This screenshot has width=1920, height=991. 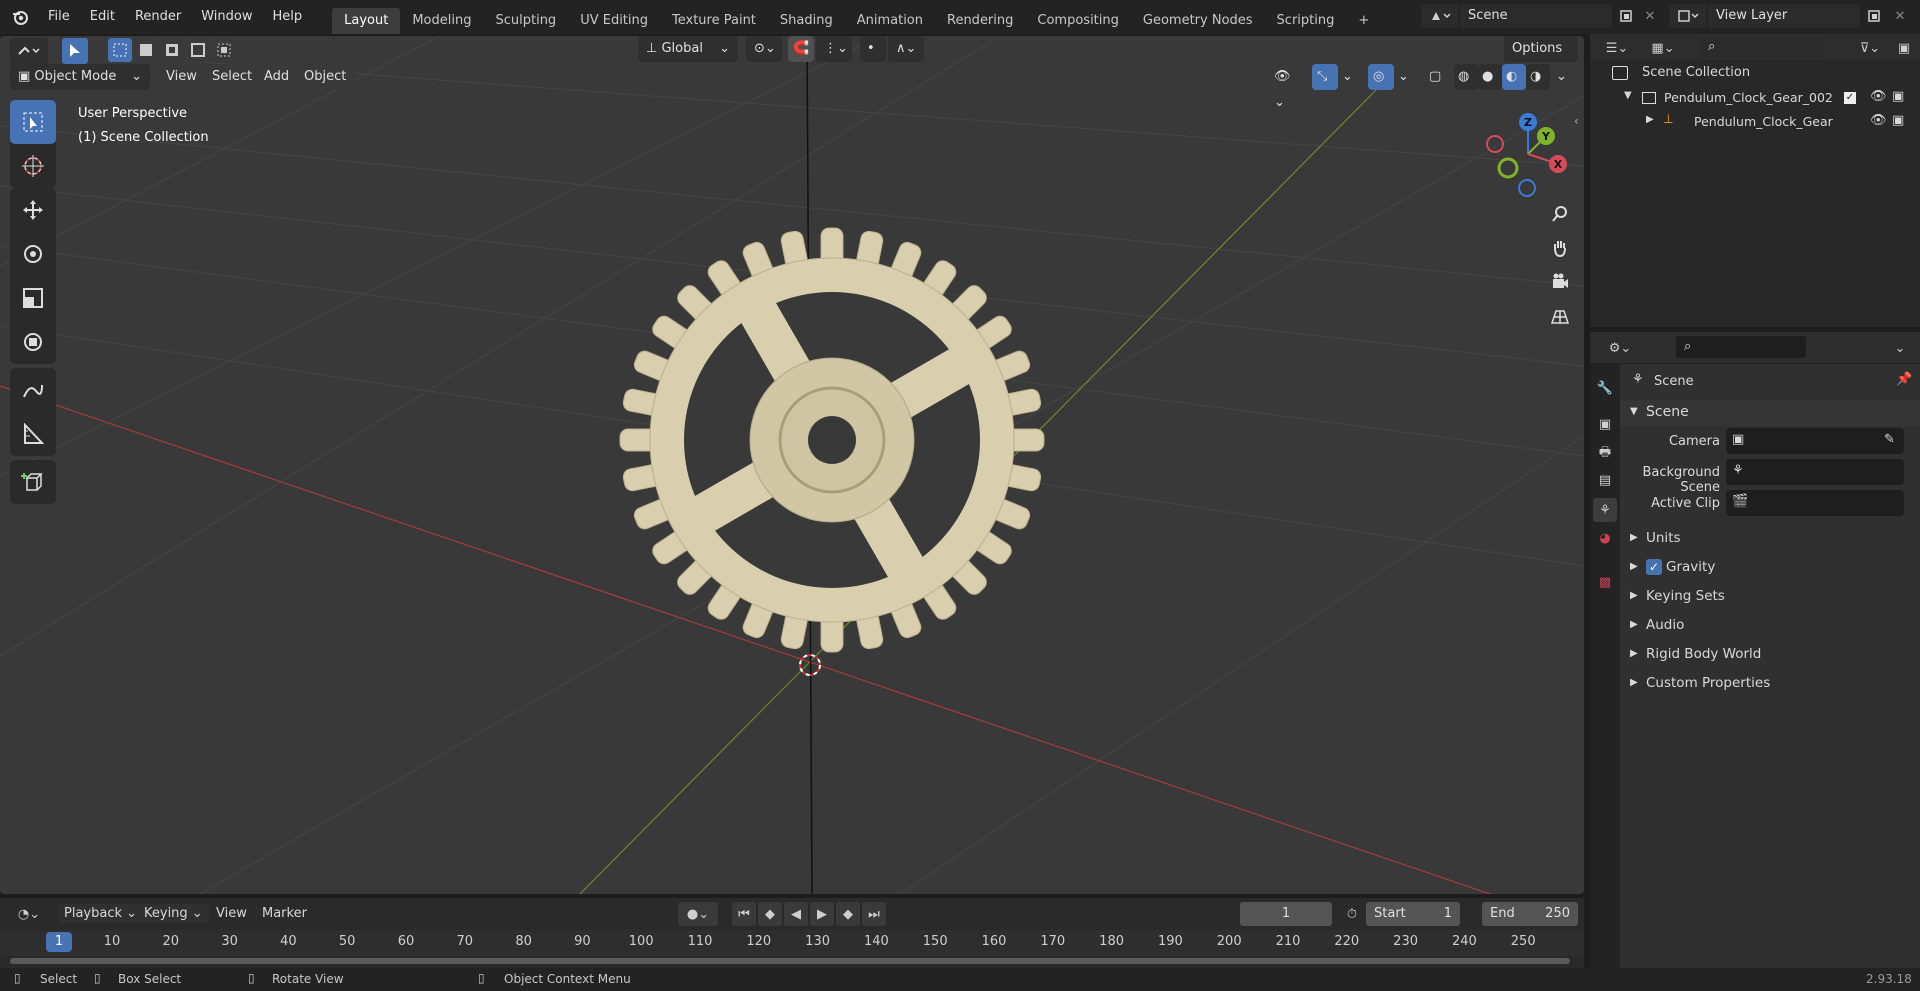 What do you see at coordinates (277, 77) in the screenshot?
I see `add-menu: Add` at bounding box center [277, 77].